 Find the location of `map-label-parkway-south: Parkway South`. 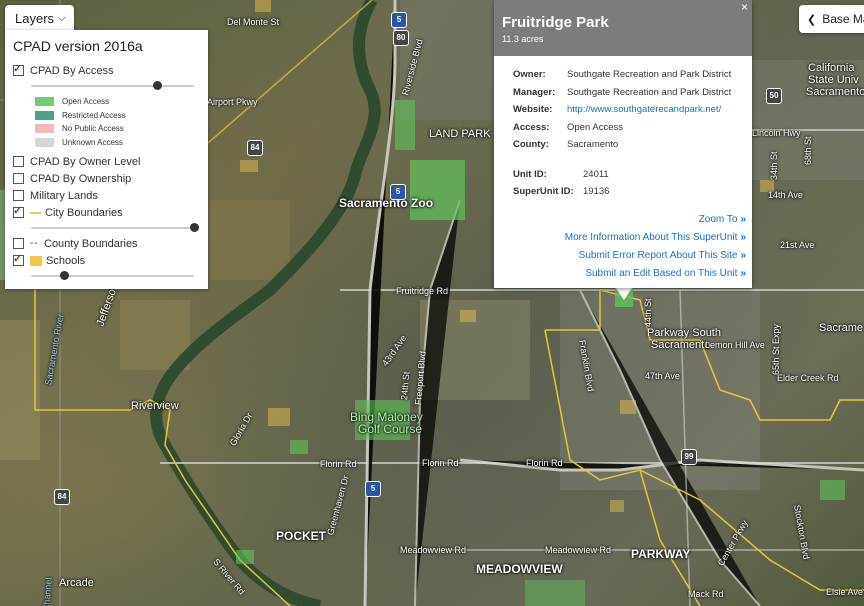

map-label-parkway-south: Parkway South is located at coordinates (684, 333).